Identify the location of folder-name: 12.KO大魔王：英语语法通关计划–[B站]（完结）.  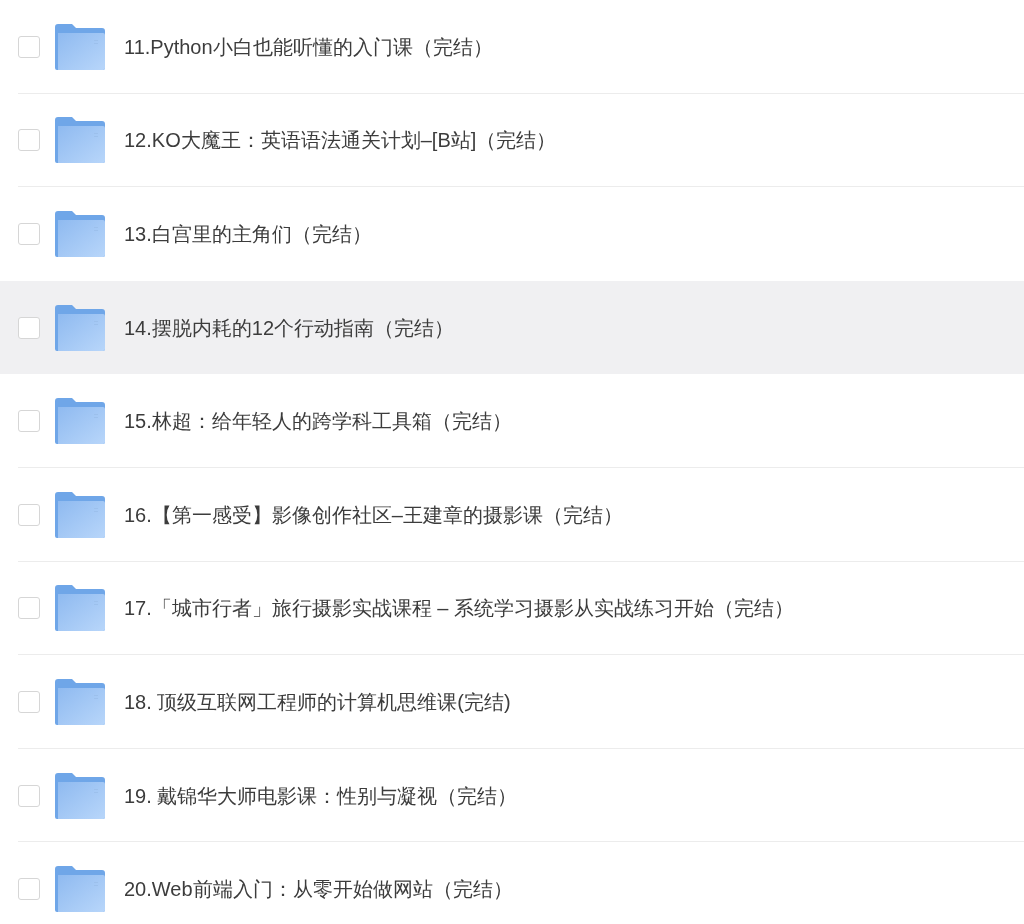
(340, 140).